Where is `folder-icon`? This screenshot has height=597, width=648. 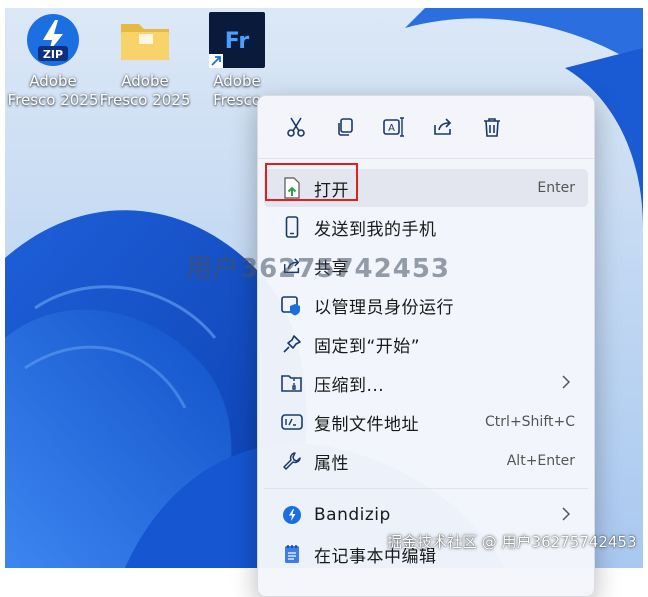
folder-icon is located at coordinates (145, 42).